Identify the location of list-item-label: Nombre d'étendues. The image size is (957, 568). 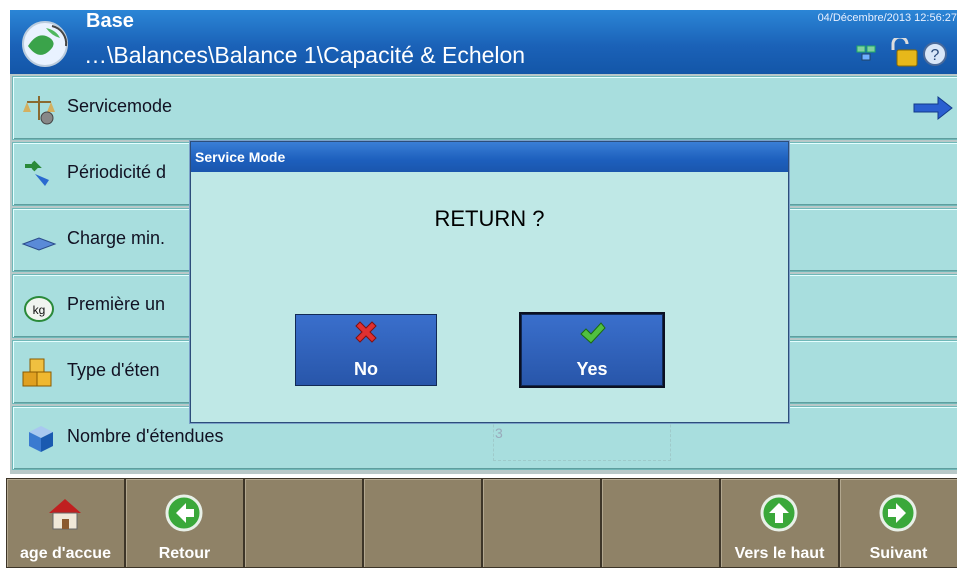
(145, 436).